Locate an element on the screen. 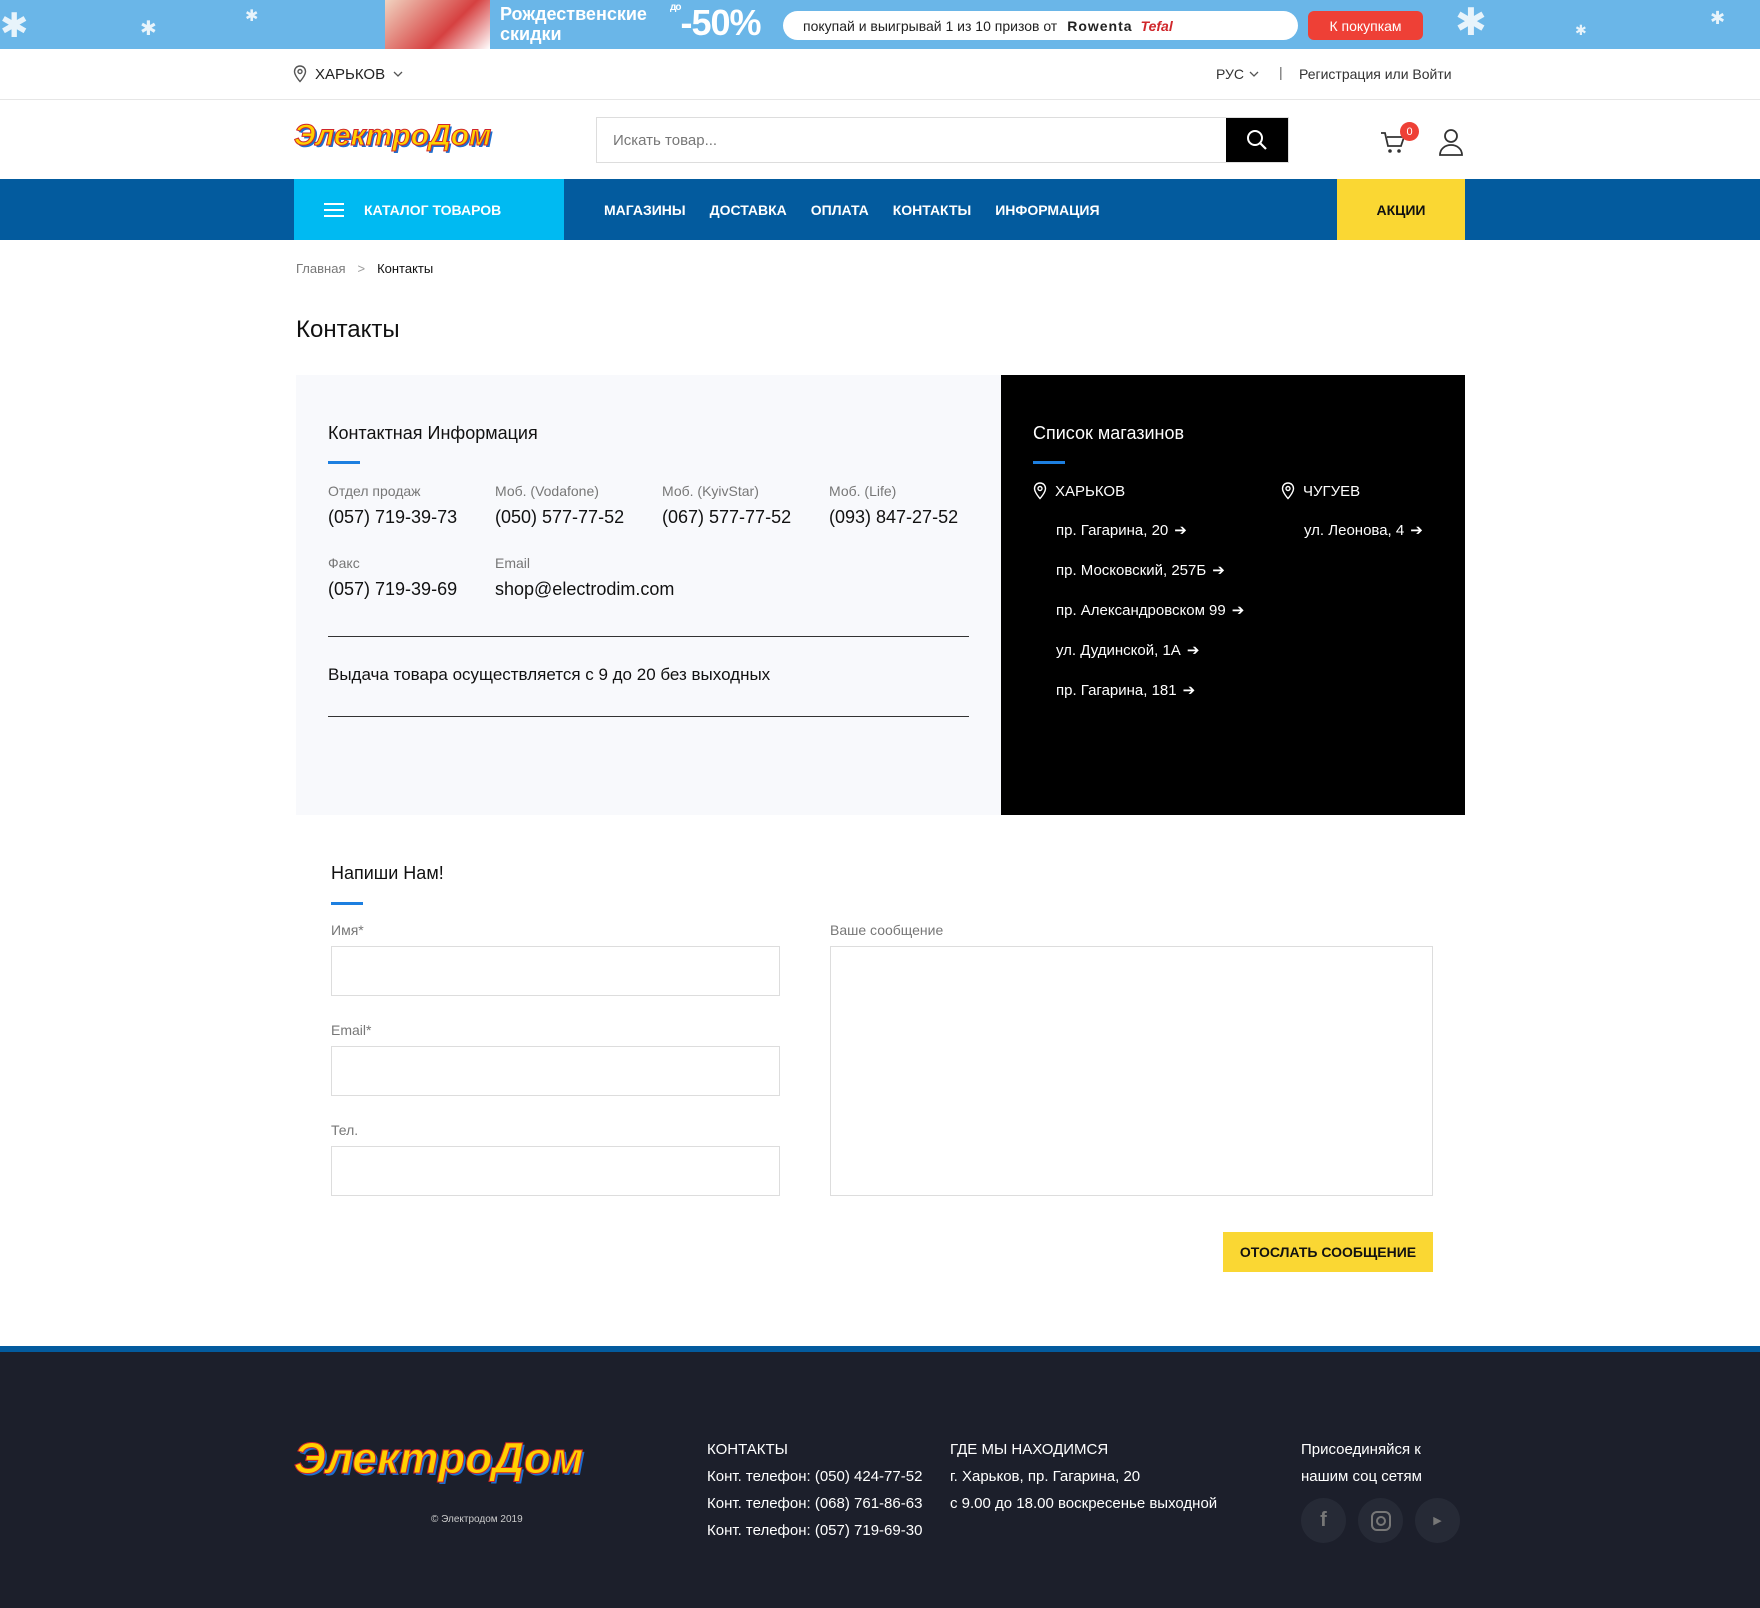  nav-item-delivery: ДОСТАВКА is located at coordinates (748, 210).